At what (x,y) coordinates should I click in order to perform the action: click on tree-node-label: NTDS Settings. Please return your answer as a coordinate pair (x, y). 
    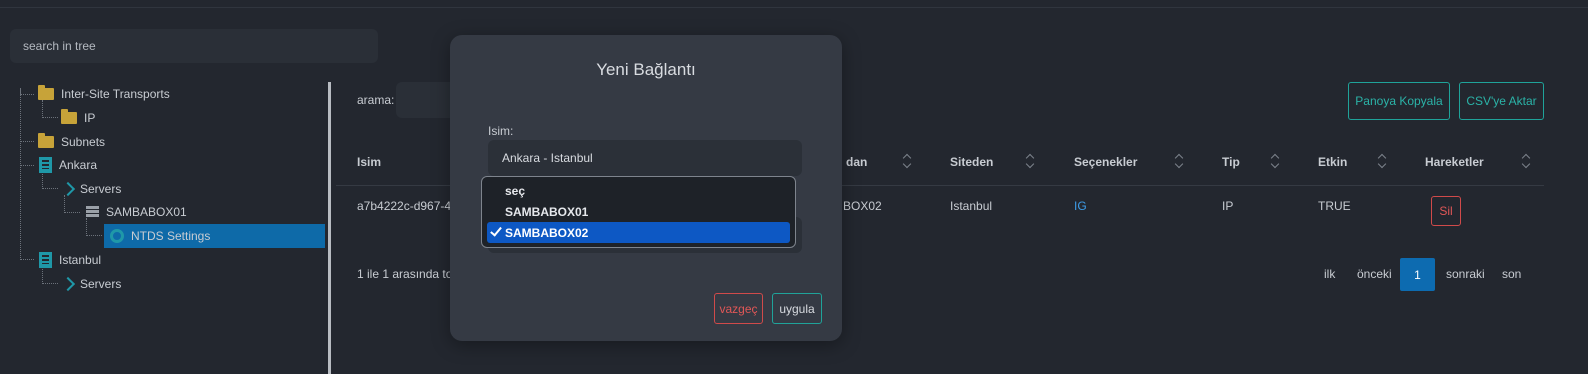
    Looking at the image, I should click on (171, 236).